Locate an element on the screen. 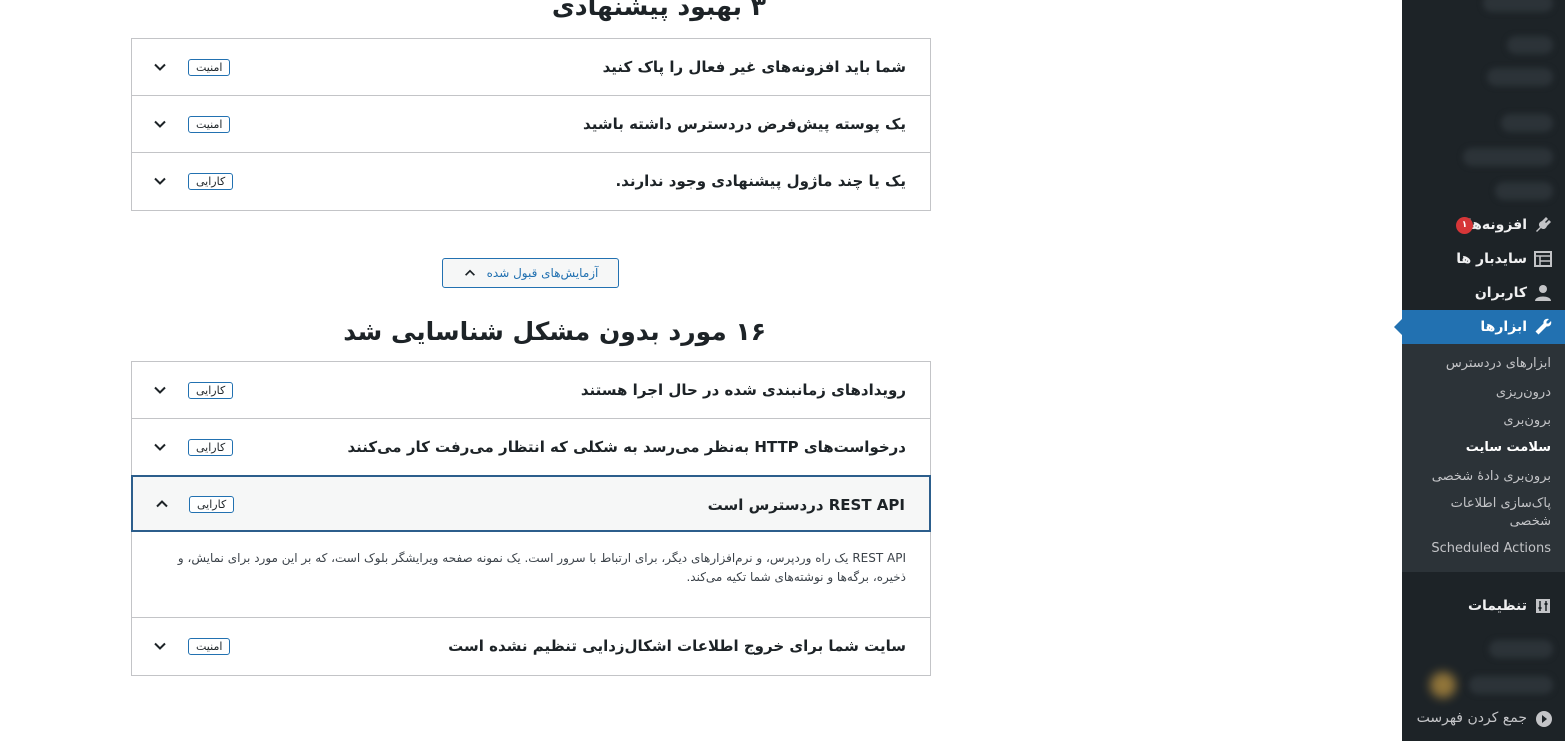  sidebar-item-users: کاربران is located at coordinates (1483, 293).